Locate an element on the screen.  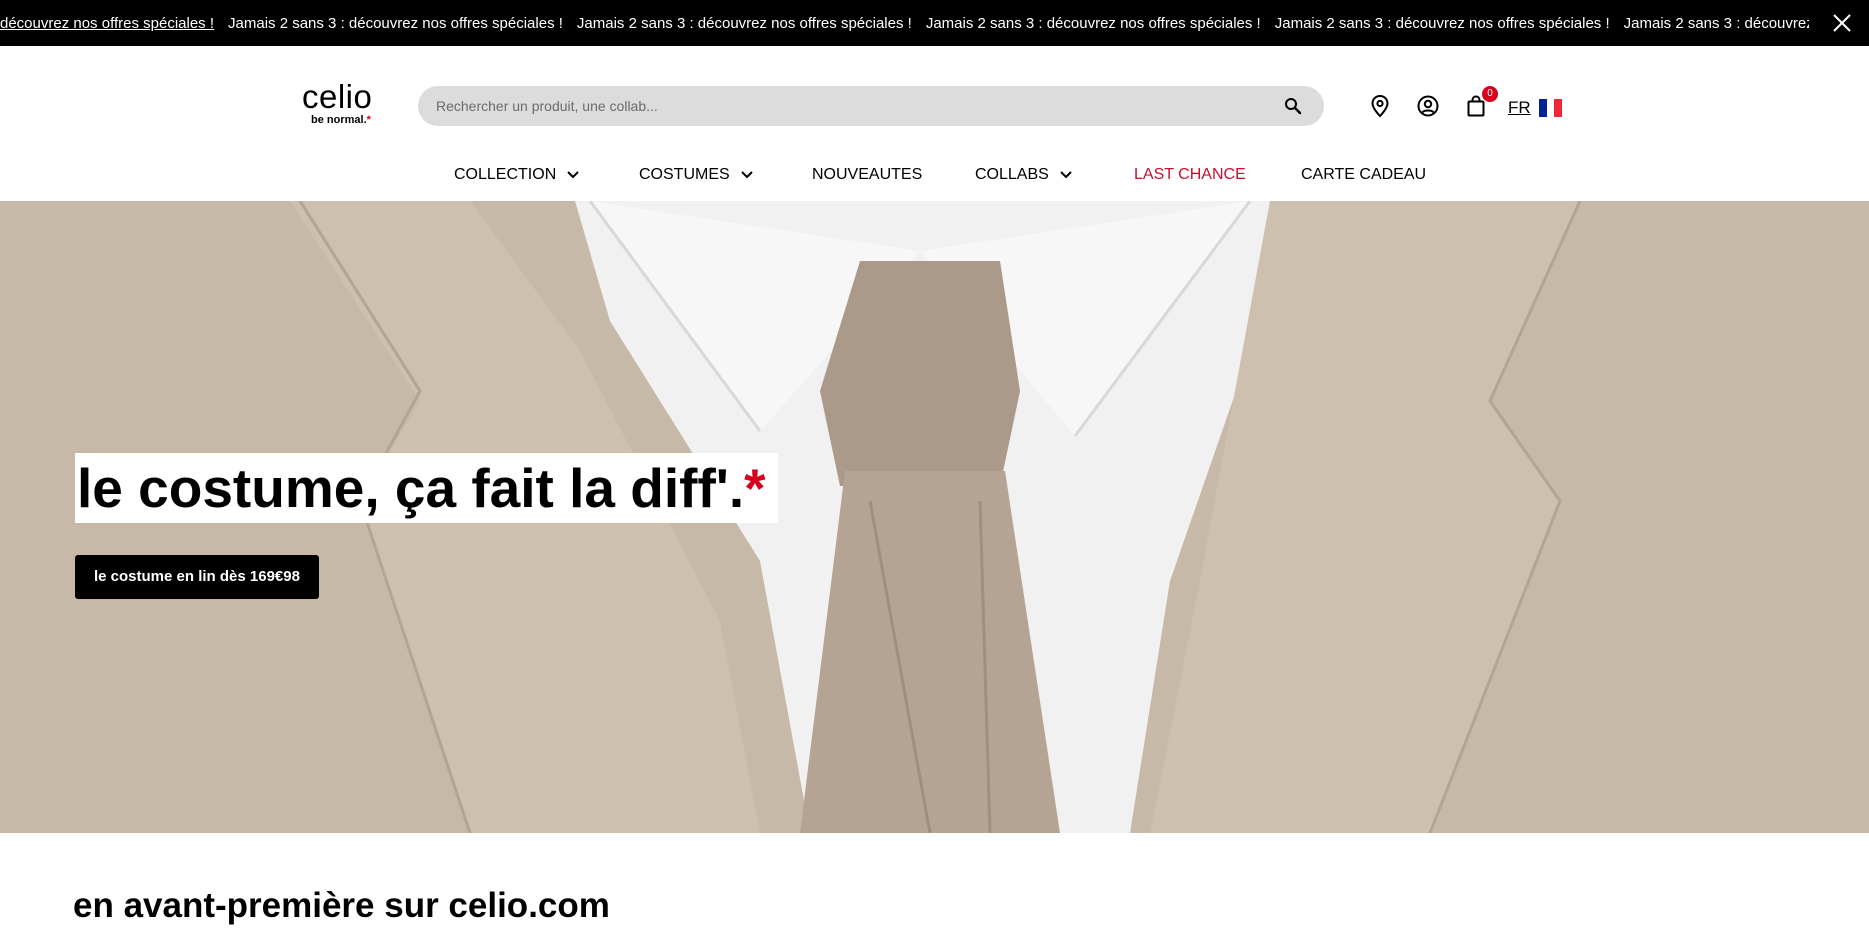
nav-item-label: CARTE CADEAU is located at coordinates (1364, 174).